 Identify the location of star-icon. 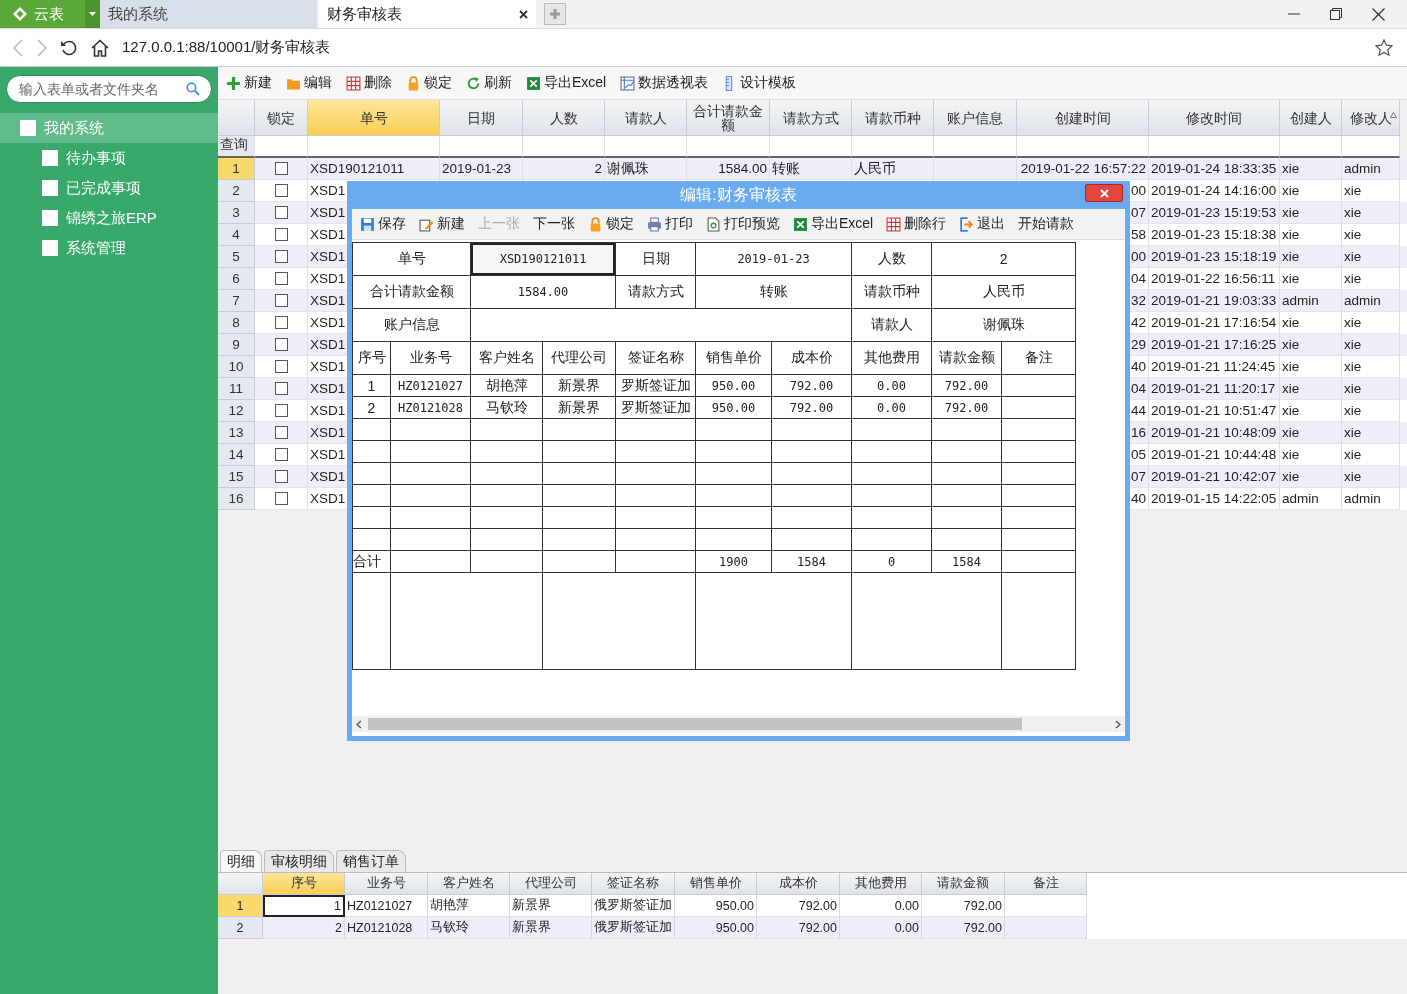
(1384, 47).